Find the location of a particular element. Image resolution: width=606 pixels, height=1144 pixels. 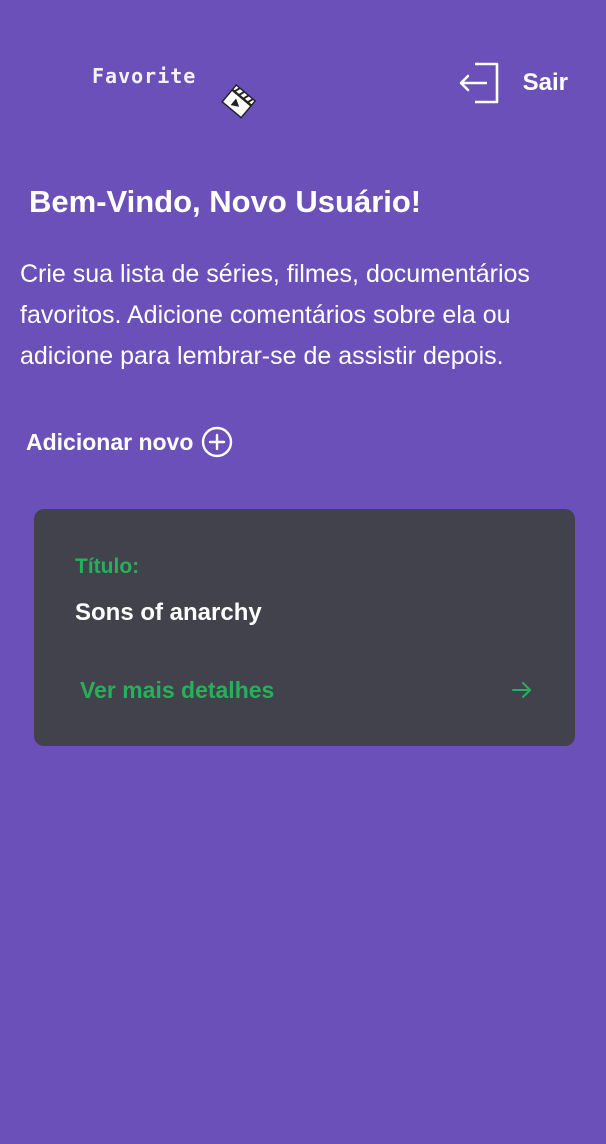

arrow-right-icon is located at coordinates (521, 690).